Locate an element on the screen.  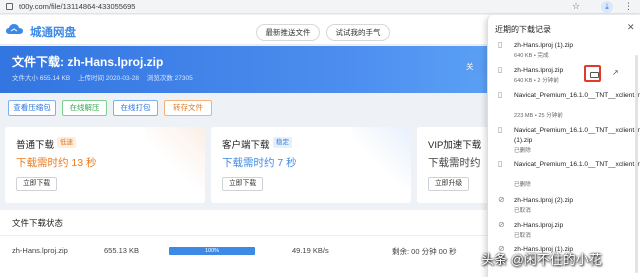
open-external-icon: ↗ is located at coordinates (615, 72).